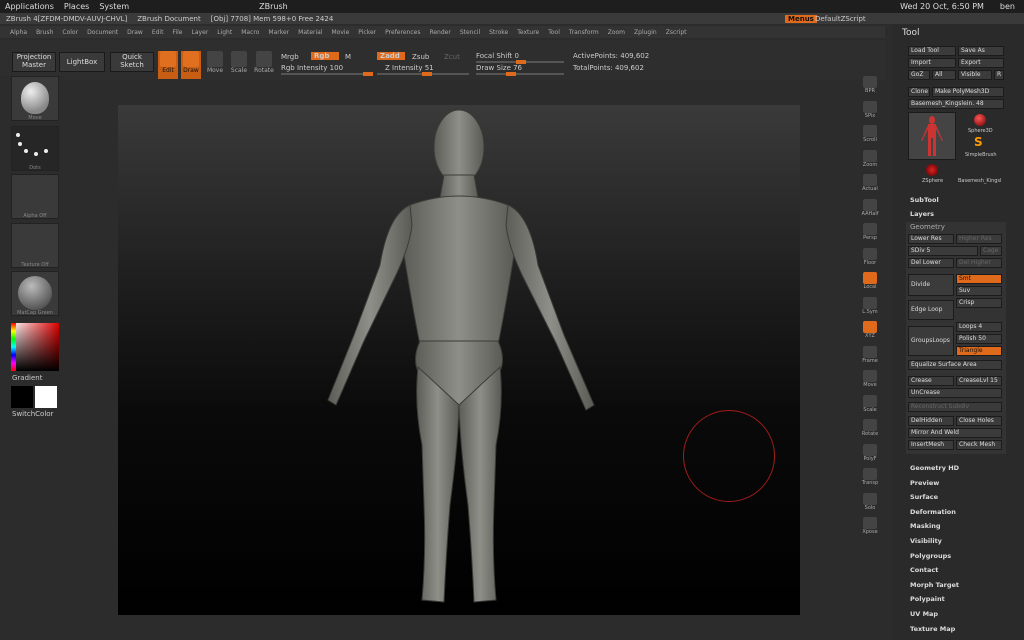 This screenshot has height=640, width=1024. What do you see at coordinates (420, 57) in the screenshot?
I see `zsub-button: Zsub` at bounding box center [420, 57].